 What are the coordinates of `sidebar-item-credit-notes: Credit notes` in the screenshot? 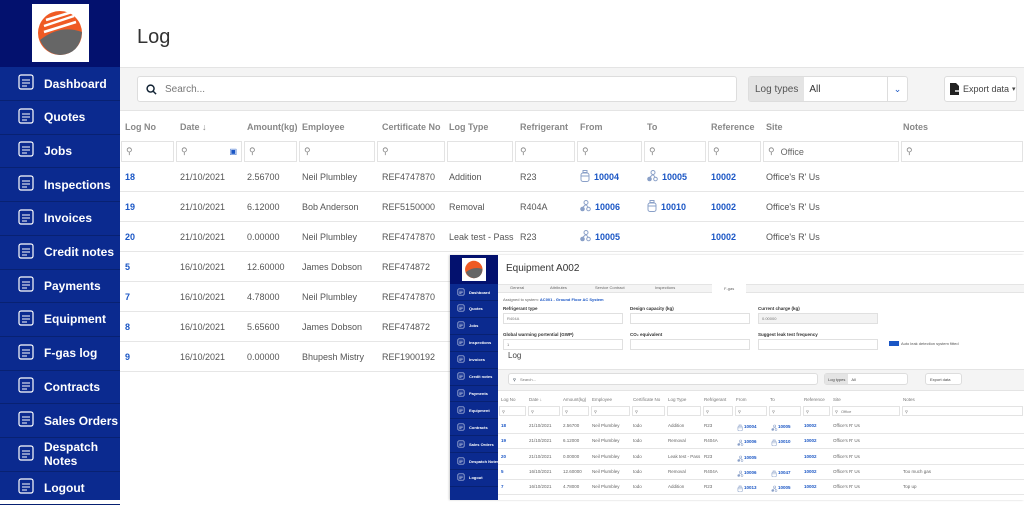 It's located at (60, 253).